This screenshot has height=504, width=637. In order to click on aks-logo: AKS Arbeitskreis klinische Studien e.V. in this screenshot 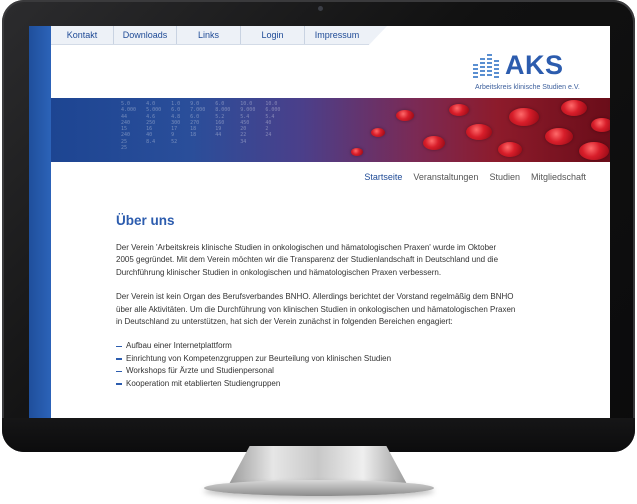, I will do `click(533, 74)`.